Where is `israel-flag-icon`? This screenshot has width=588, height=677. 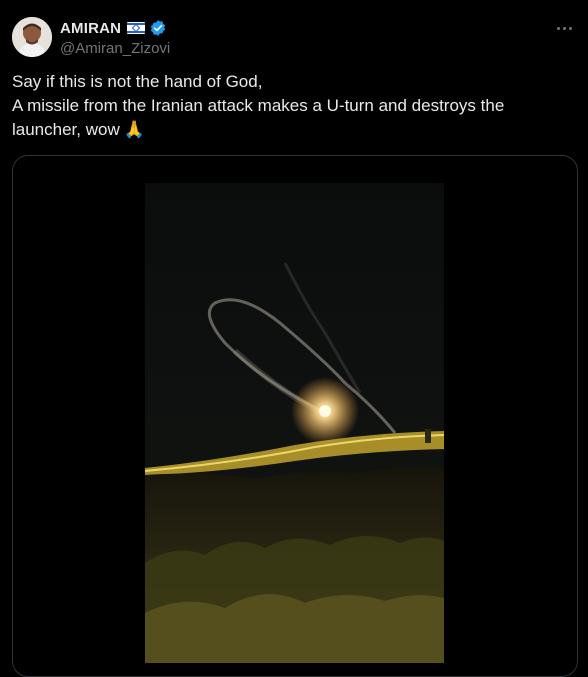
israel-flag-icon is located at coordinates (136, 28).